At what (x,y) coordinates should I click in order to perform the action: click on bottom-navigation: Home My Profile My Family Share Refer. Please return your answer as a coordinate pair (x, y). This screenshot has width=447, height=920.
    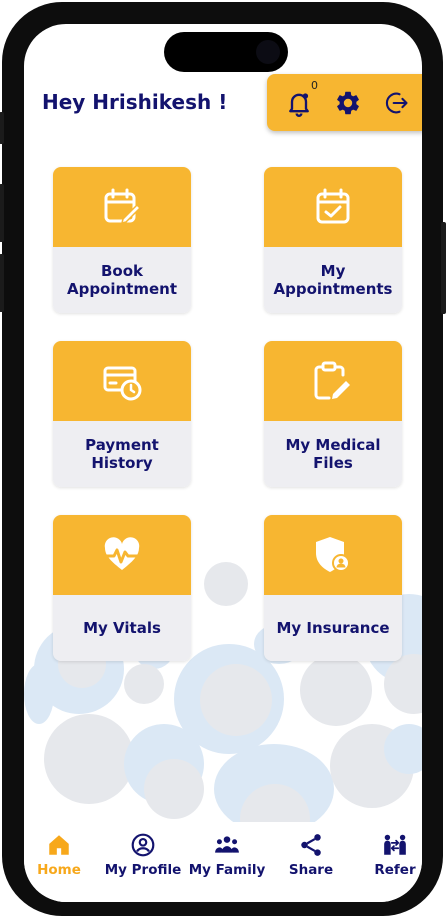
    Looking at the image, I should click on (223, 862).